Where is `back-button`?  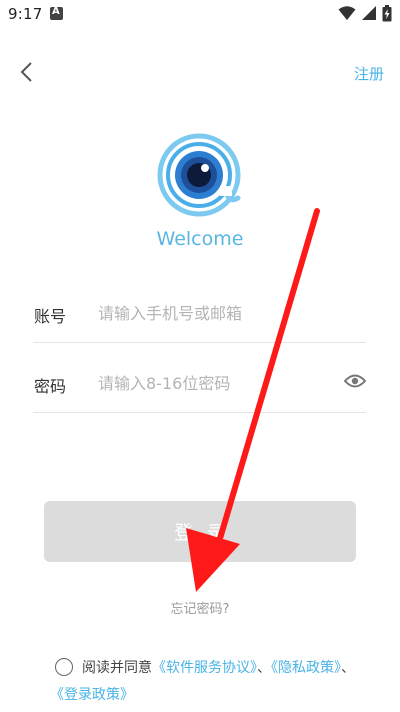 back-button is located at coordinates (28, 72).